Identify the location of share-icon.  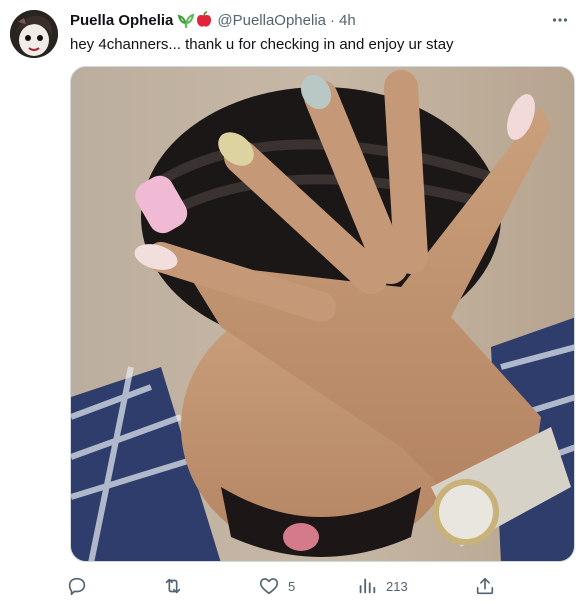
(485, 586).